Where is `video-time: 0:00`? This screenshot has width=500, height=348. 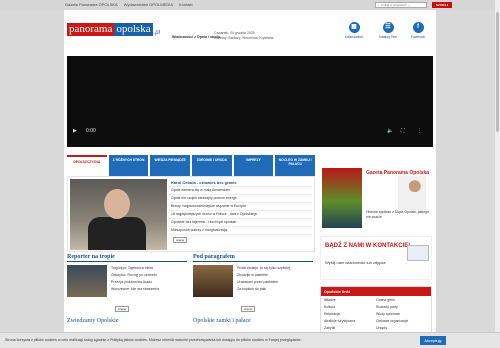
video-time: 0:00 is located at coordinates (91, 131).